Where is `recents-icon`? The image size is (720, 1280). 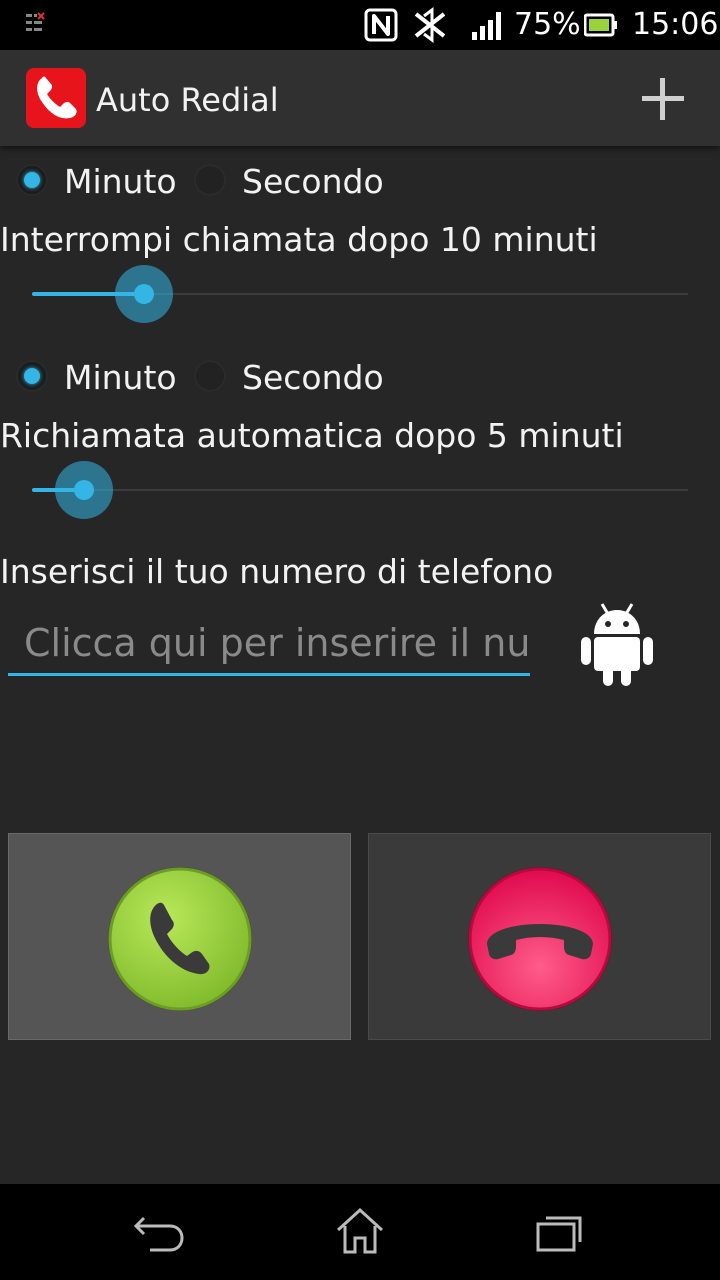 recents-icon is located at coordinates (559, 1234).